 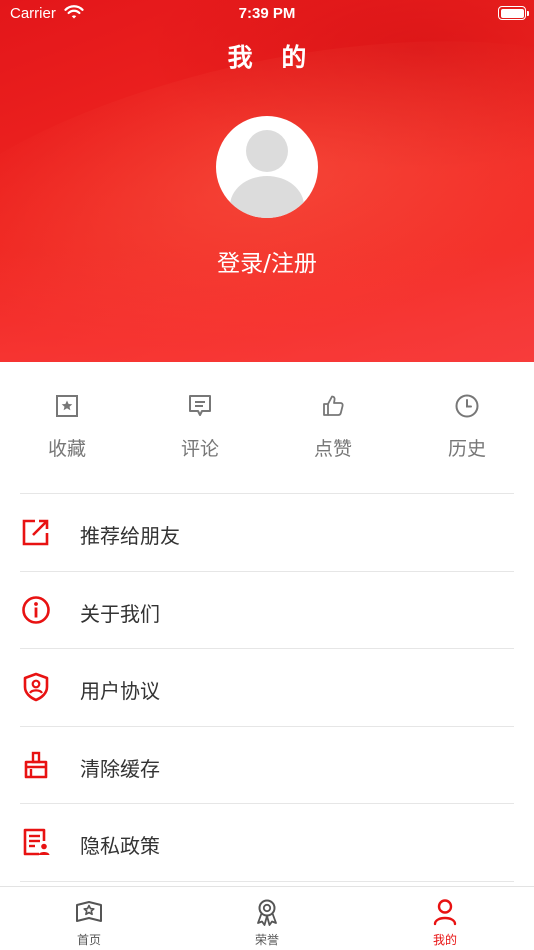 I want to click on tab-mine: 我的, so click(x=445, y=918).